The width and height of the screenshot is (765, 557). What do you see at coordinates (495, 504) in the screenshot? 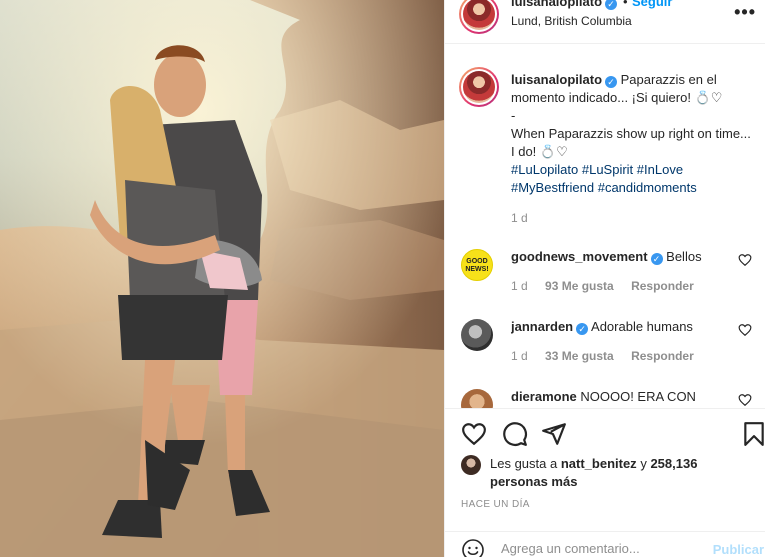
I see `post-time-ago: HACE UN DÍA` at bounding box center [495, 504].